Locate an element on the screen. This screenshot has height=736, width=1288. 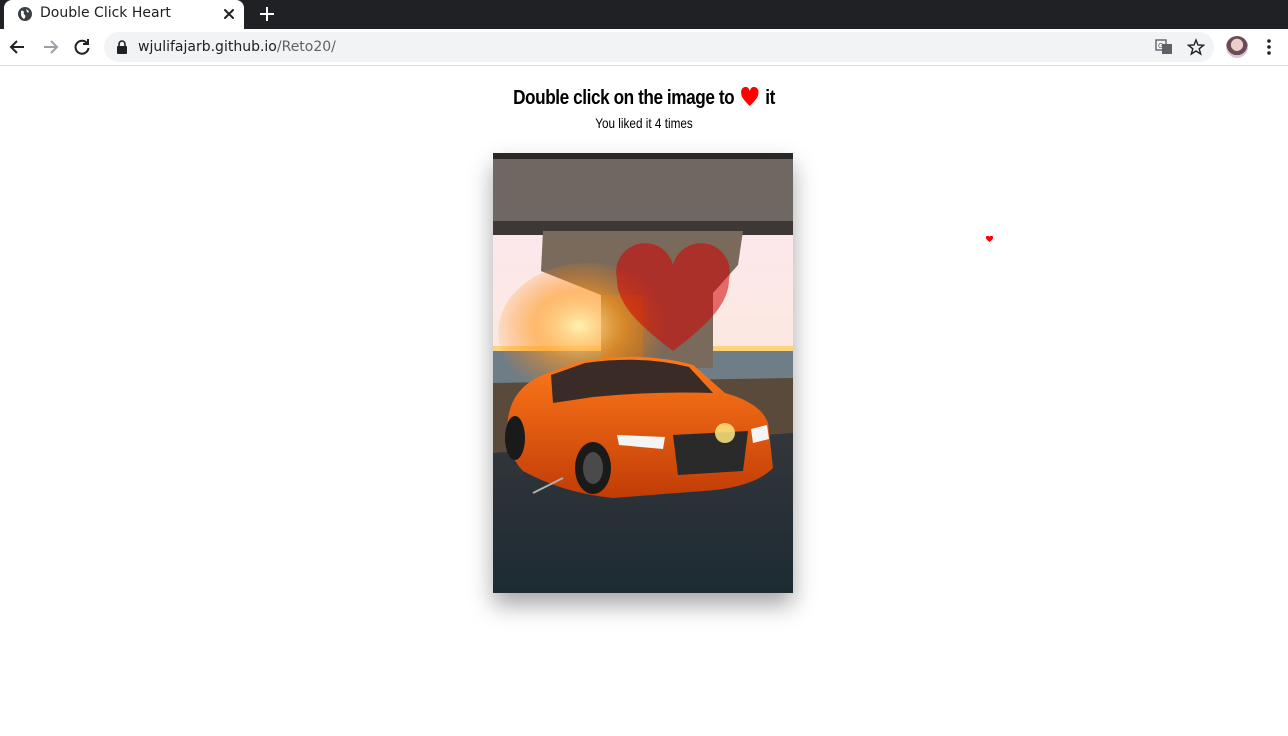
new-tab-plus-icon is located at coordinates (267, 14).